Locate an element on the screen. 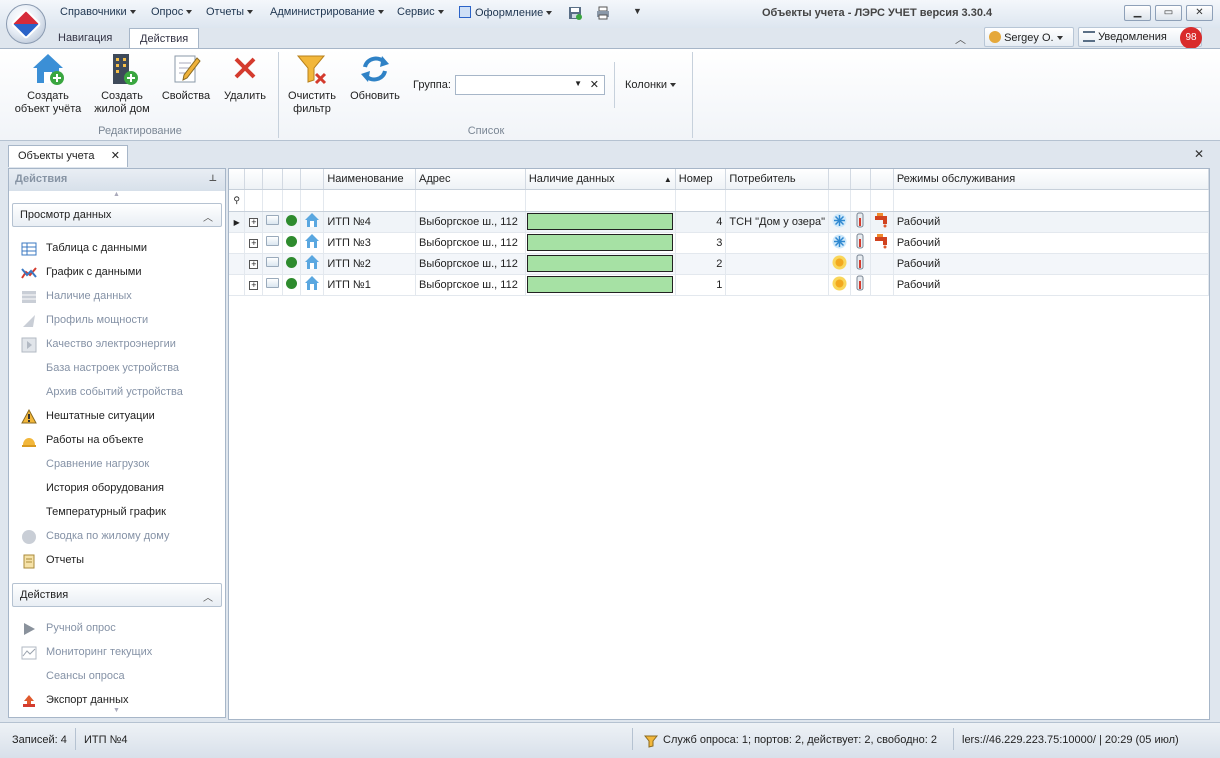  close-document-icon: ✕ is located at coordinates (1199, 154).